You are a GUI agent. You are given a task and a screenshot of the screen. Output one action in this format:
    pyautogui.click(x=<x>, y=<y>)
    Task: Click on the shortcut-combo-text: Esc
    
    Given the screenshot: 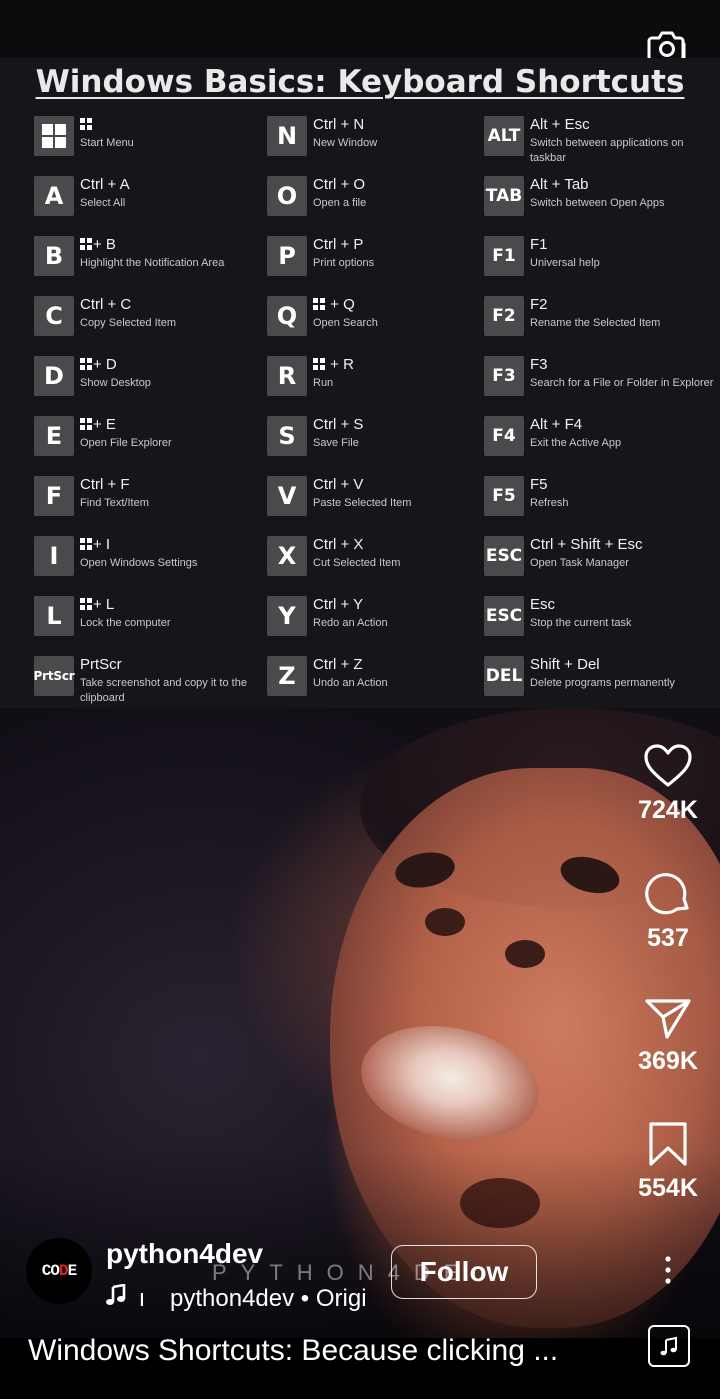 What is the action you would take?
    pyautogui.click(x=543, y=604)
    